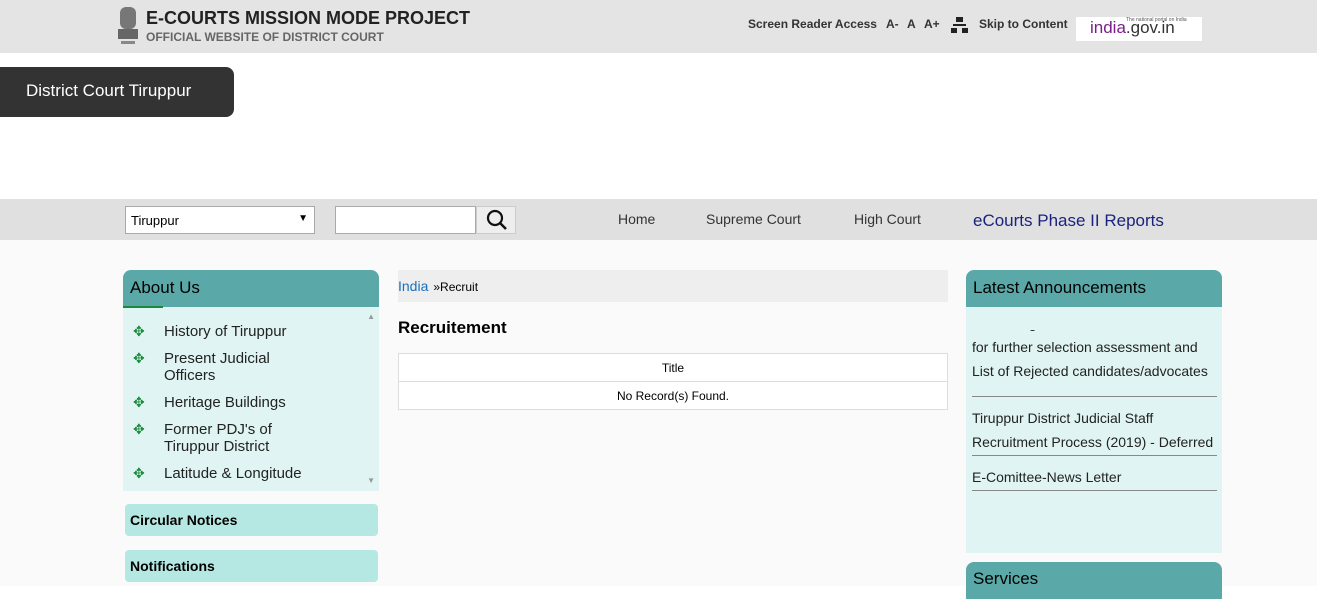  What do you see at coordinates (636, 219) in the screenshot?
I see `nav-home: Home` at bounding box center [636, 219].